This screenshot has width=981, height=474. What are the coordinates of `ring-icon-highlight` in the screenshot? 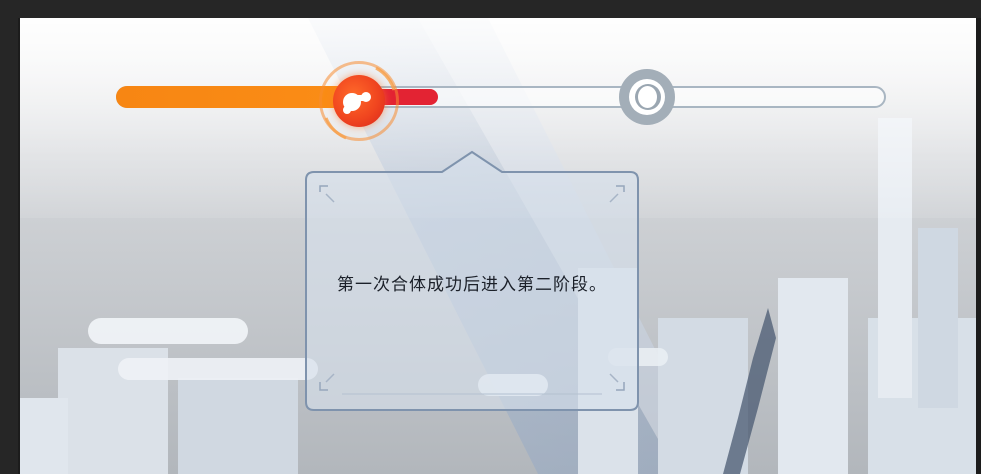 It's located at (647, 97).